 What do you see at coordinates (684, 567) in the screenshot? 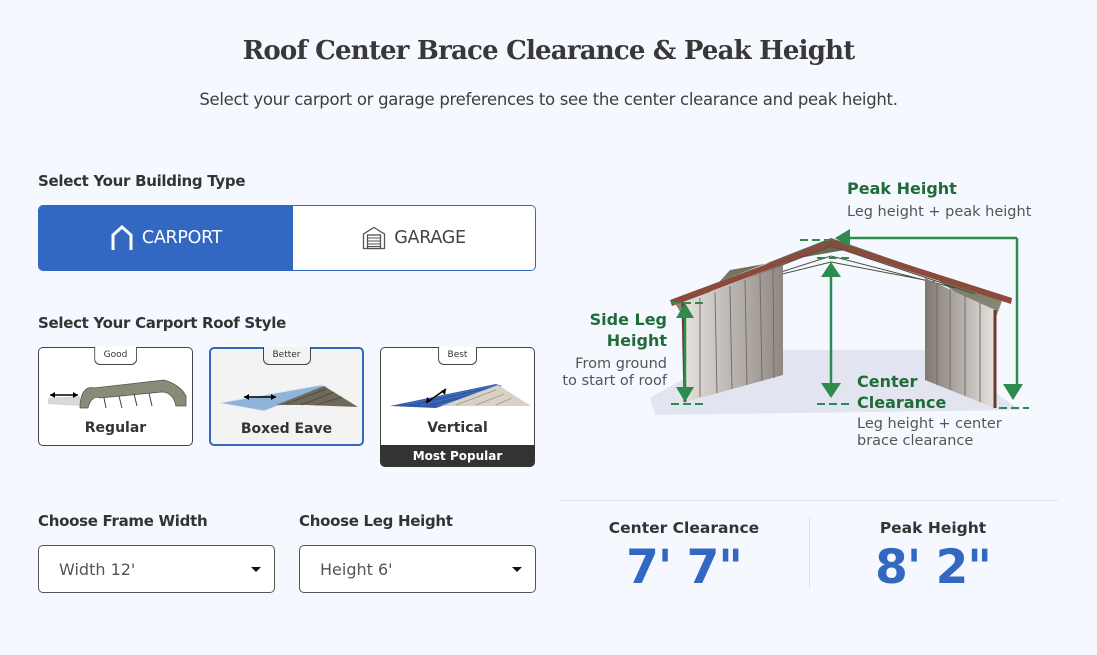
I see `center-clearance-value: 7' 7"` at bounding box center [684, 567].